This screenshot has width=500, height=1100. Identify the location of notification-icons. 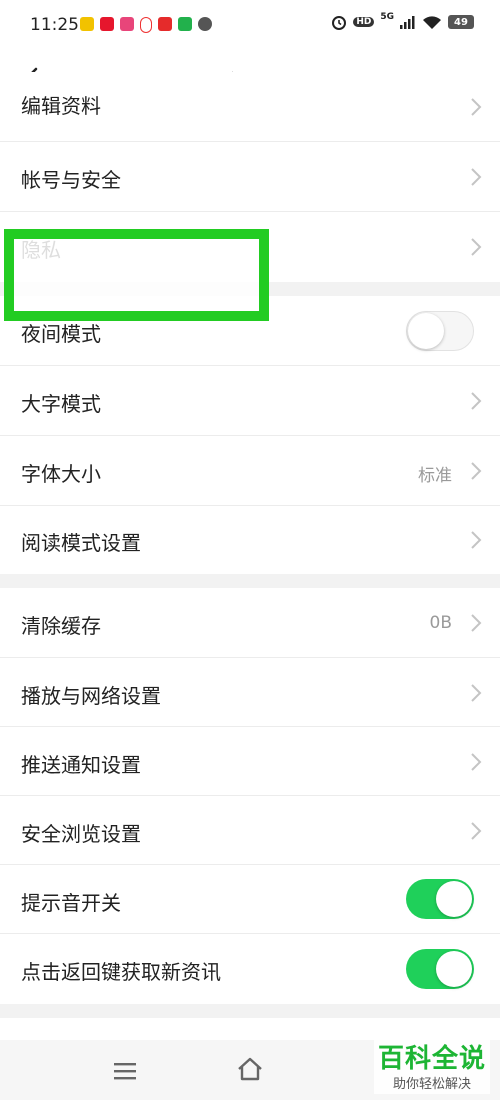
(146, 25).